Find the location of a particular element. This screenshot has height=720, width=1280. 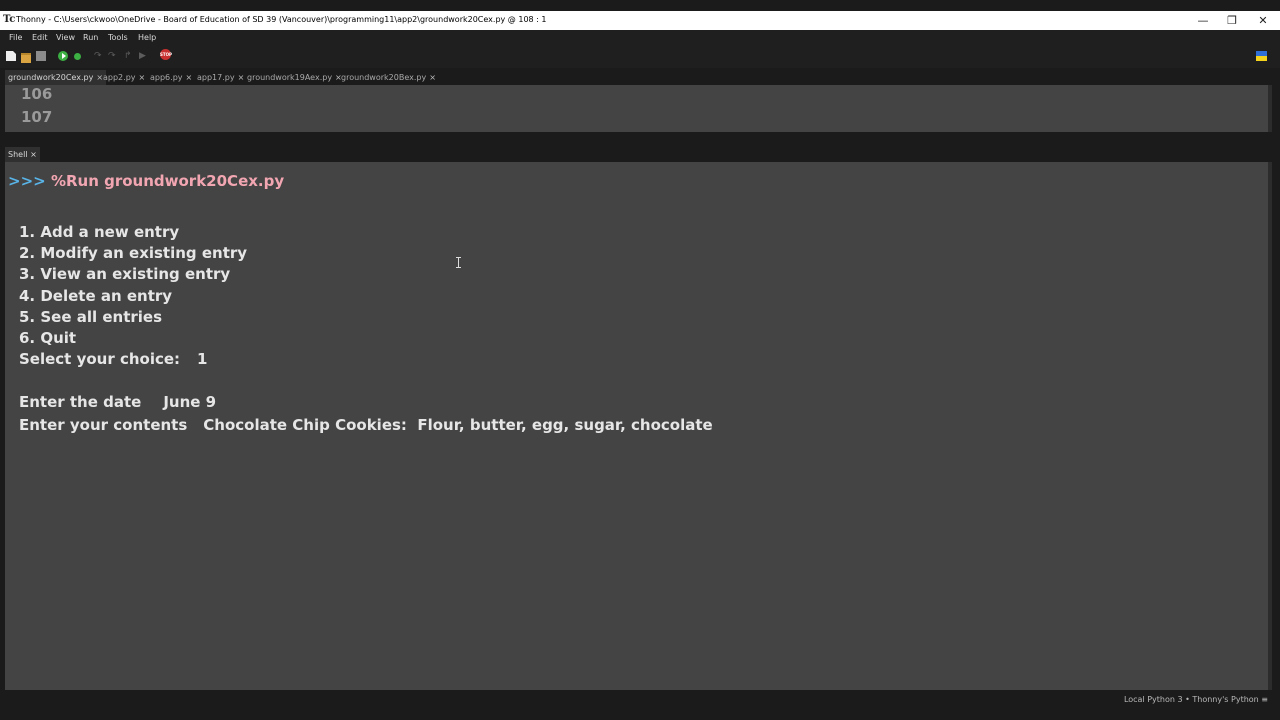

tab-app17: app17.py × is located at coordinates (220, 78).